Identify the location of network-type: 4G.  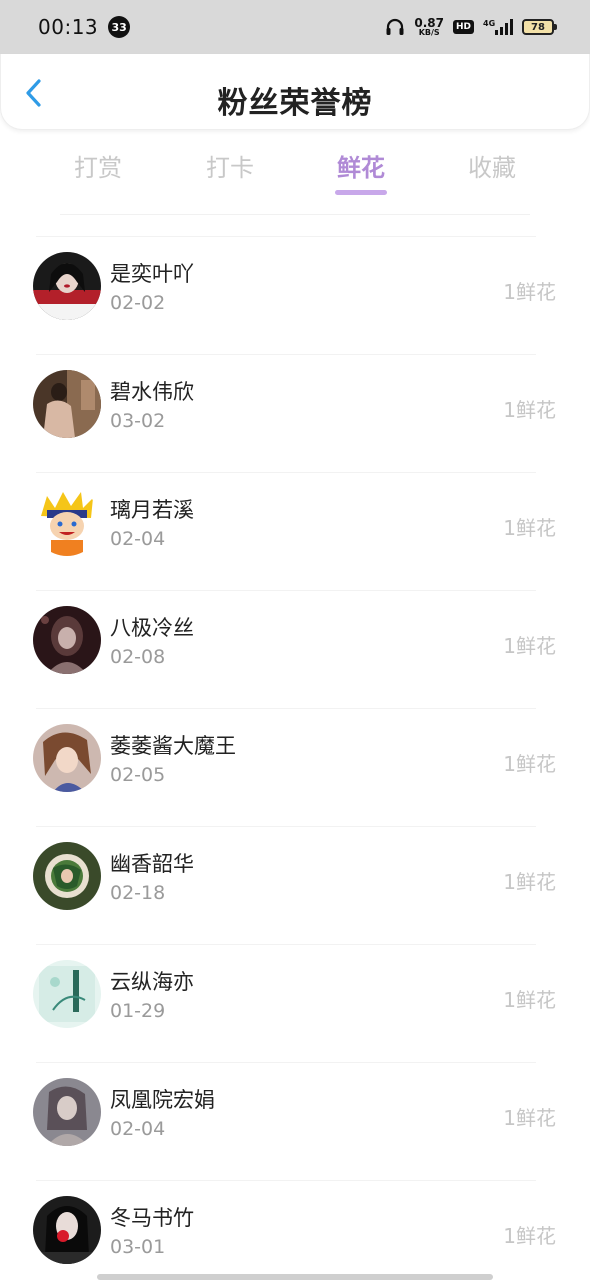
(489, 23).